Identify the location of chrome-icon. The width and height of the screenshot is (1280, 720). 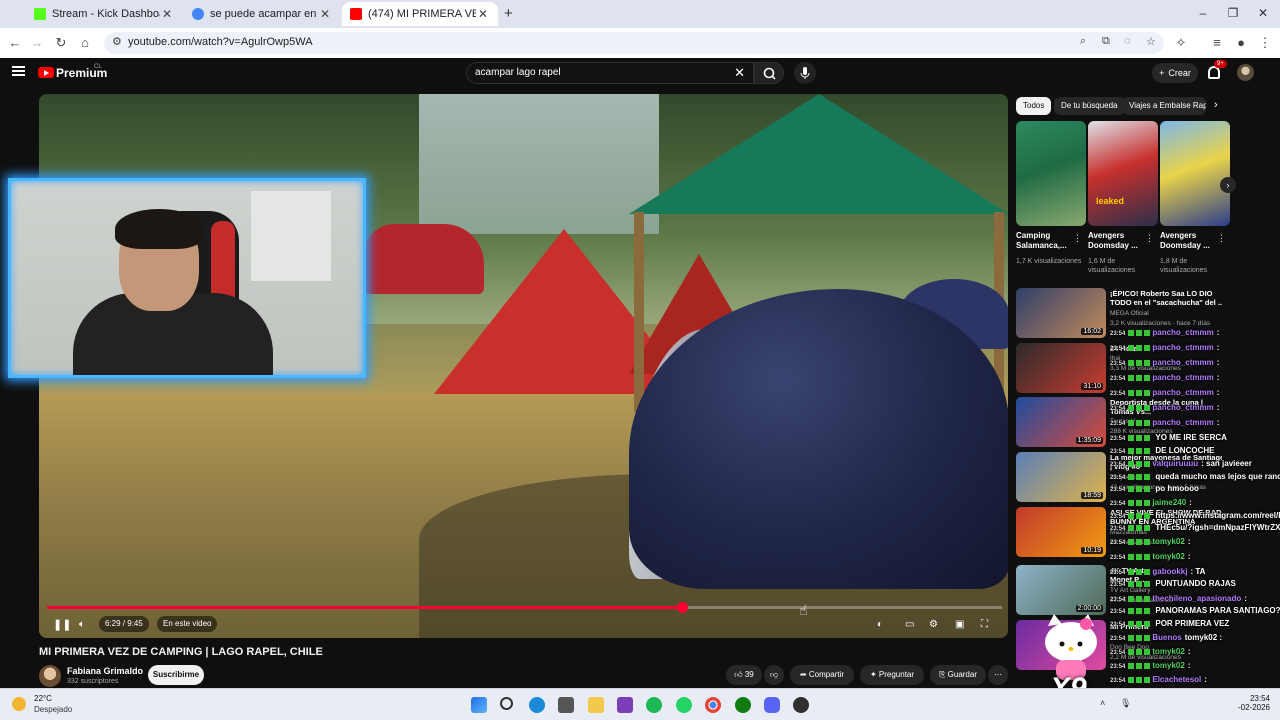
(713, 705).